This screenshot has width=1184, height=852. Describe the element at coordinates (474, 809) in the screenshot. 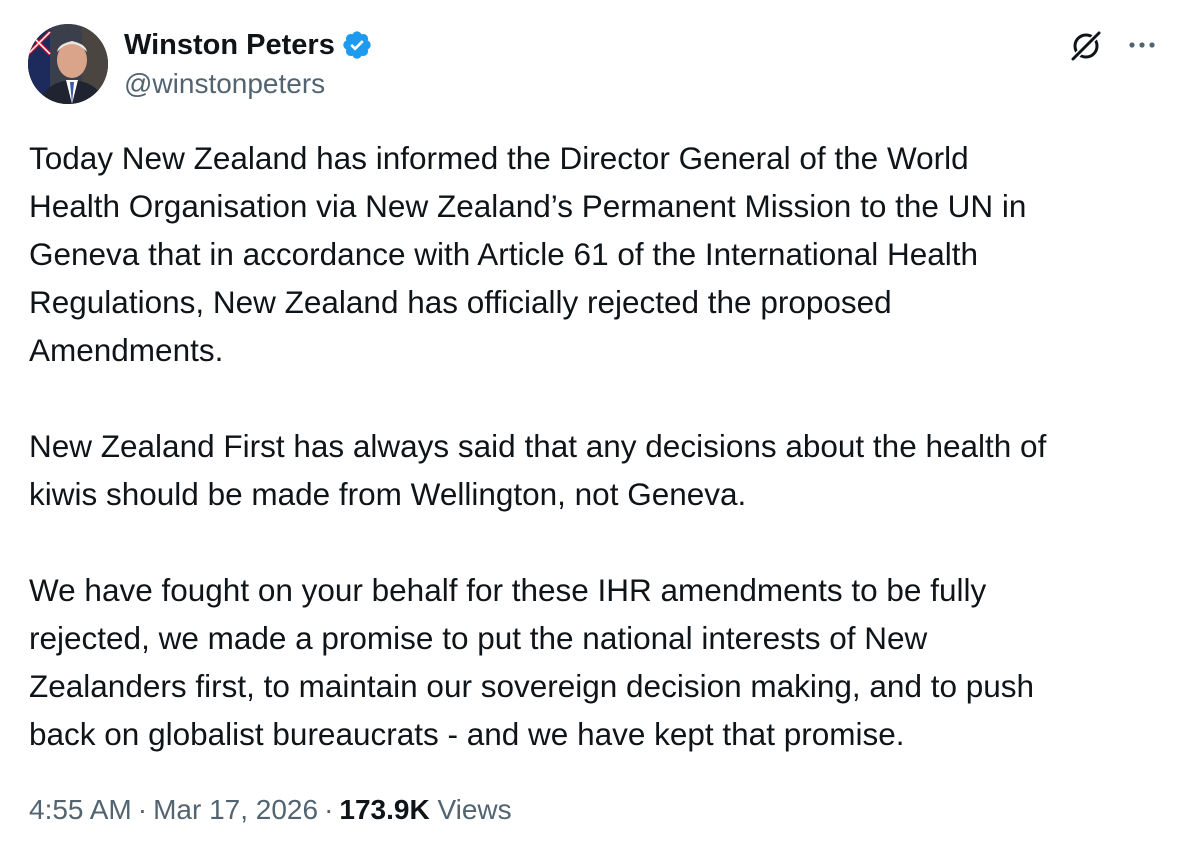

I see `views-label: Views` at that location.